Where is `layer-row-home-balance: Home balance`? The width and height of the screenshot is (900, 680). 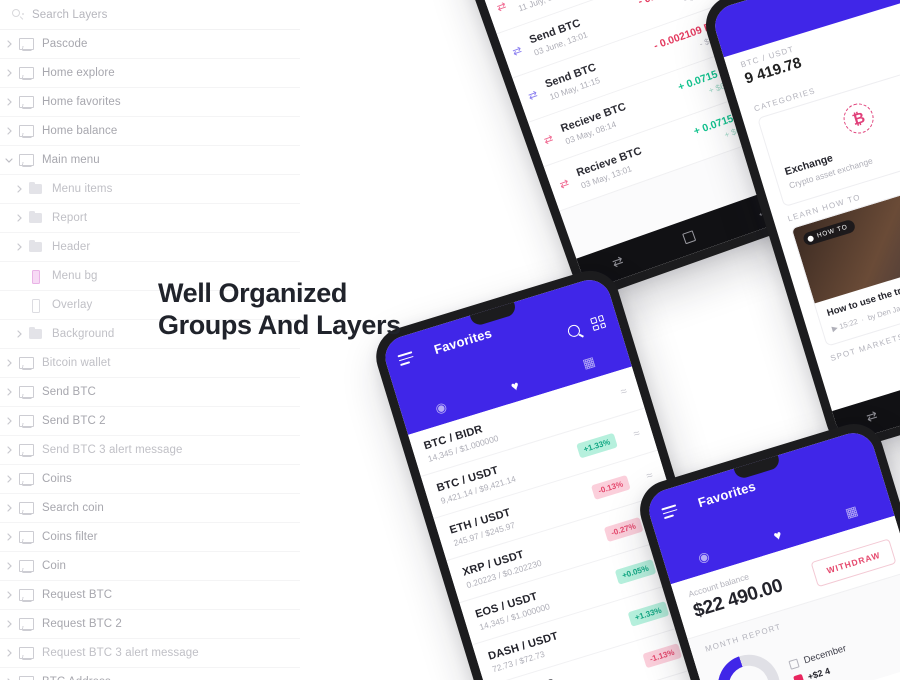 layer-row-home-balance: Home balance is located at coordinates (150, 131).